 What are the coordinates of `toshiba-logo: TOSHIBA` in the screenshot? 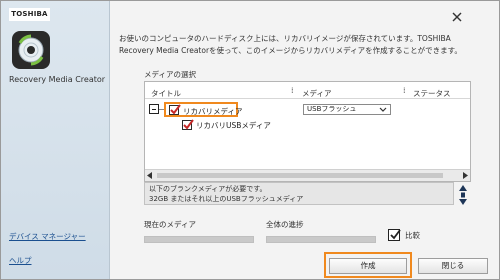 It's located at (29, 14).